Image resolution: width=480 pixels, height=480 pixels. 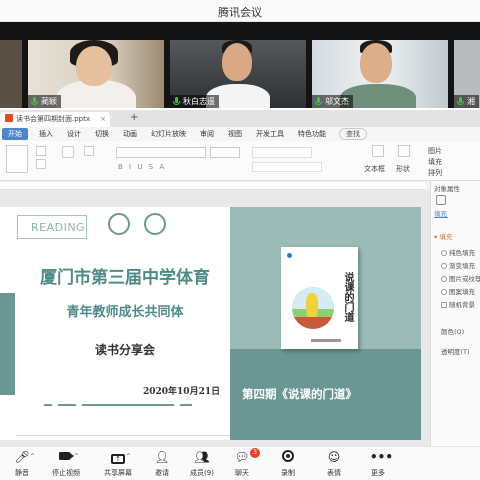 What do you see at coordinates (182, 392) in the screenshot?
I see `slide-date: 2020年10月21日` at bounding box center [182, 392].